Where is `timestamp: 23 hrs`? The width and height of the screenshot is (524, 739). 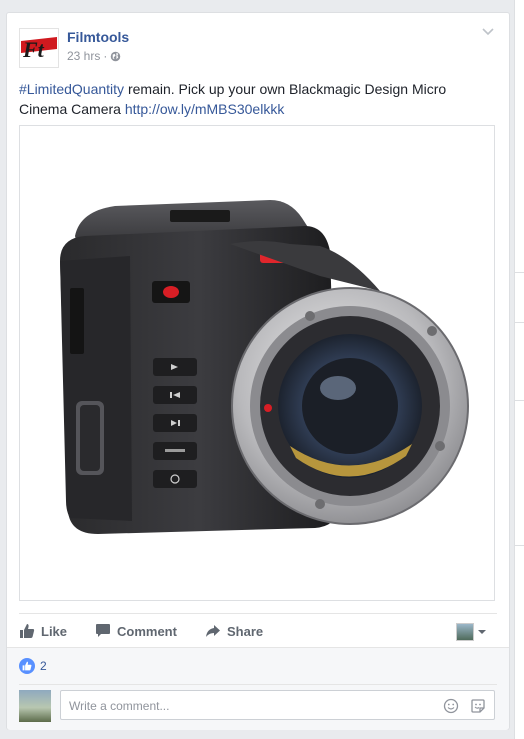
timestamp: 23 hrs is located at coordinates (83, 56).